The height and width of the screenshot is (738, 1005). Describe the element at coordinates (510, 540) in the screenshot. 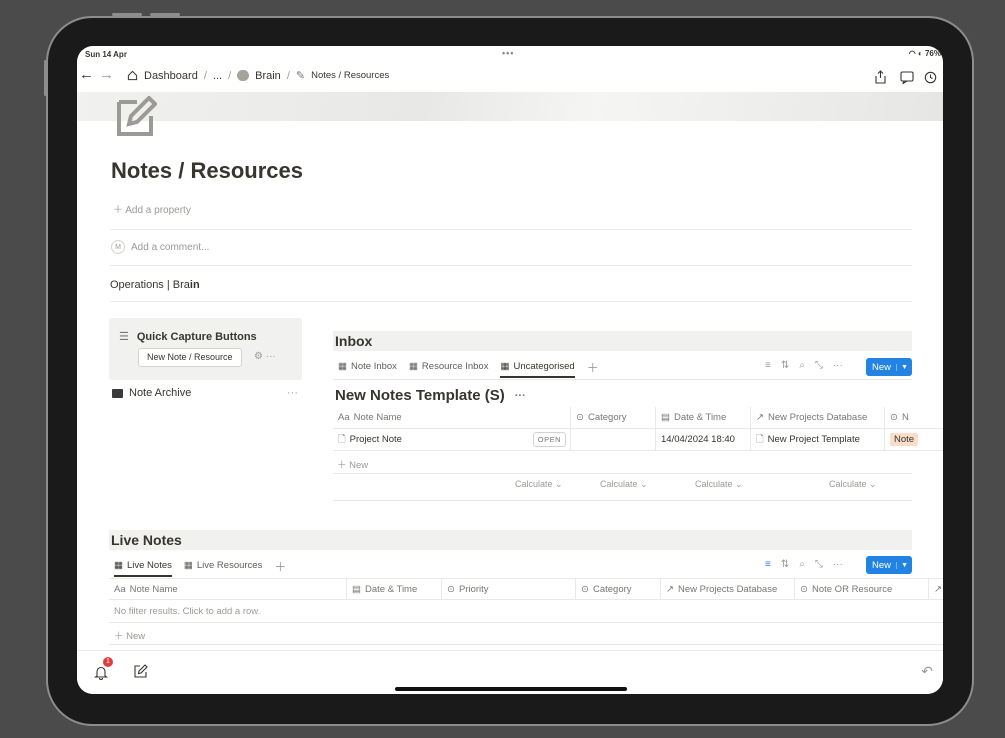

I see `live-notes-header: Live Notes` at that location.